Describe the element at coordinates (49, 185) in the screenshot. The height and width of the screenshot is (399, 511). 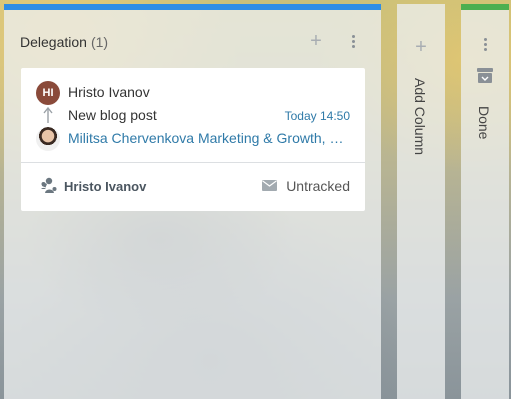
I see `team-icon` at that location.